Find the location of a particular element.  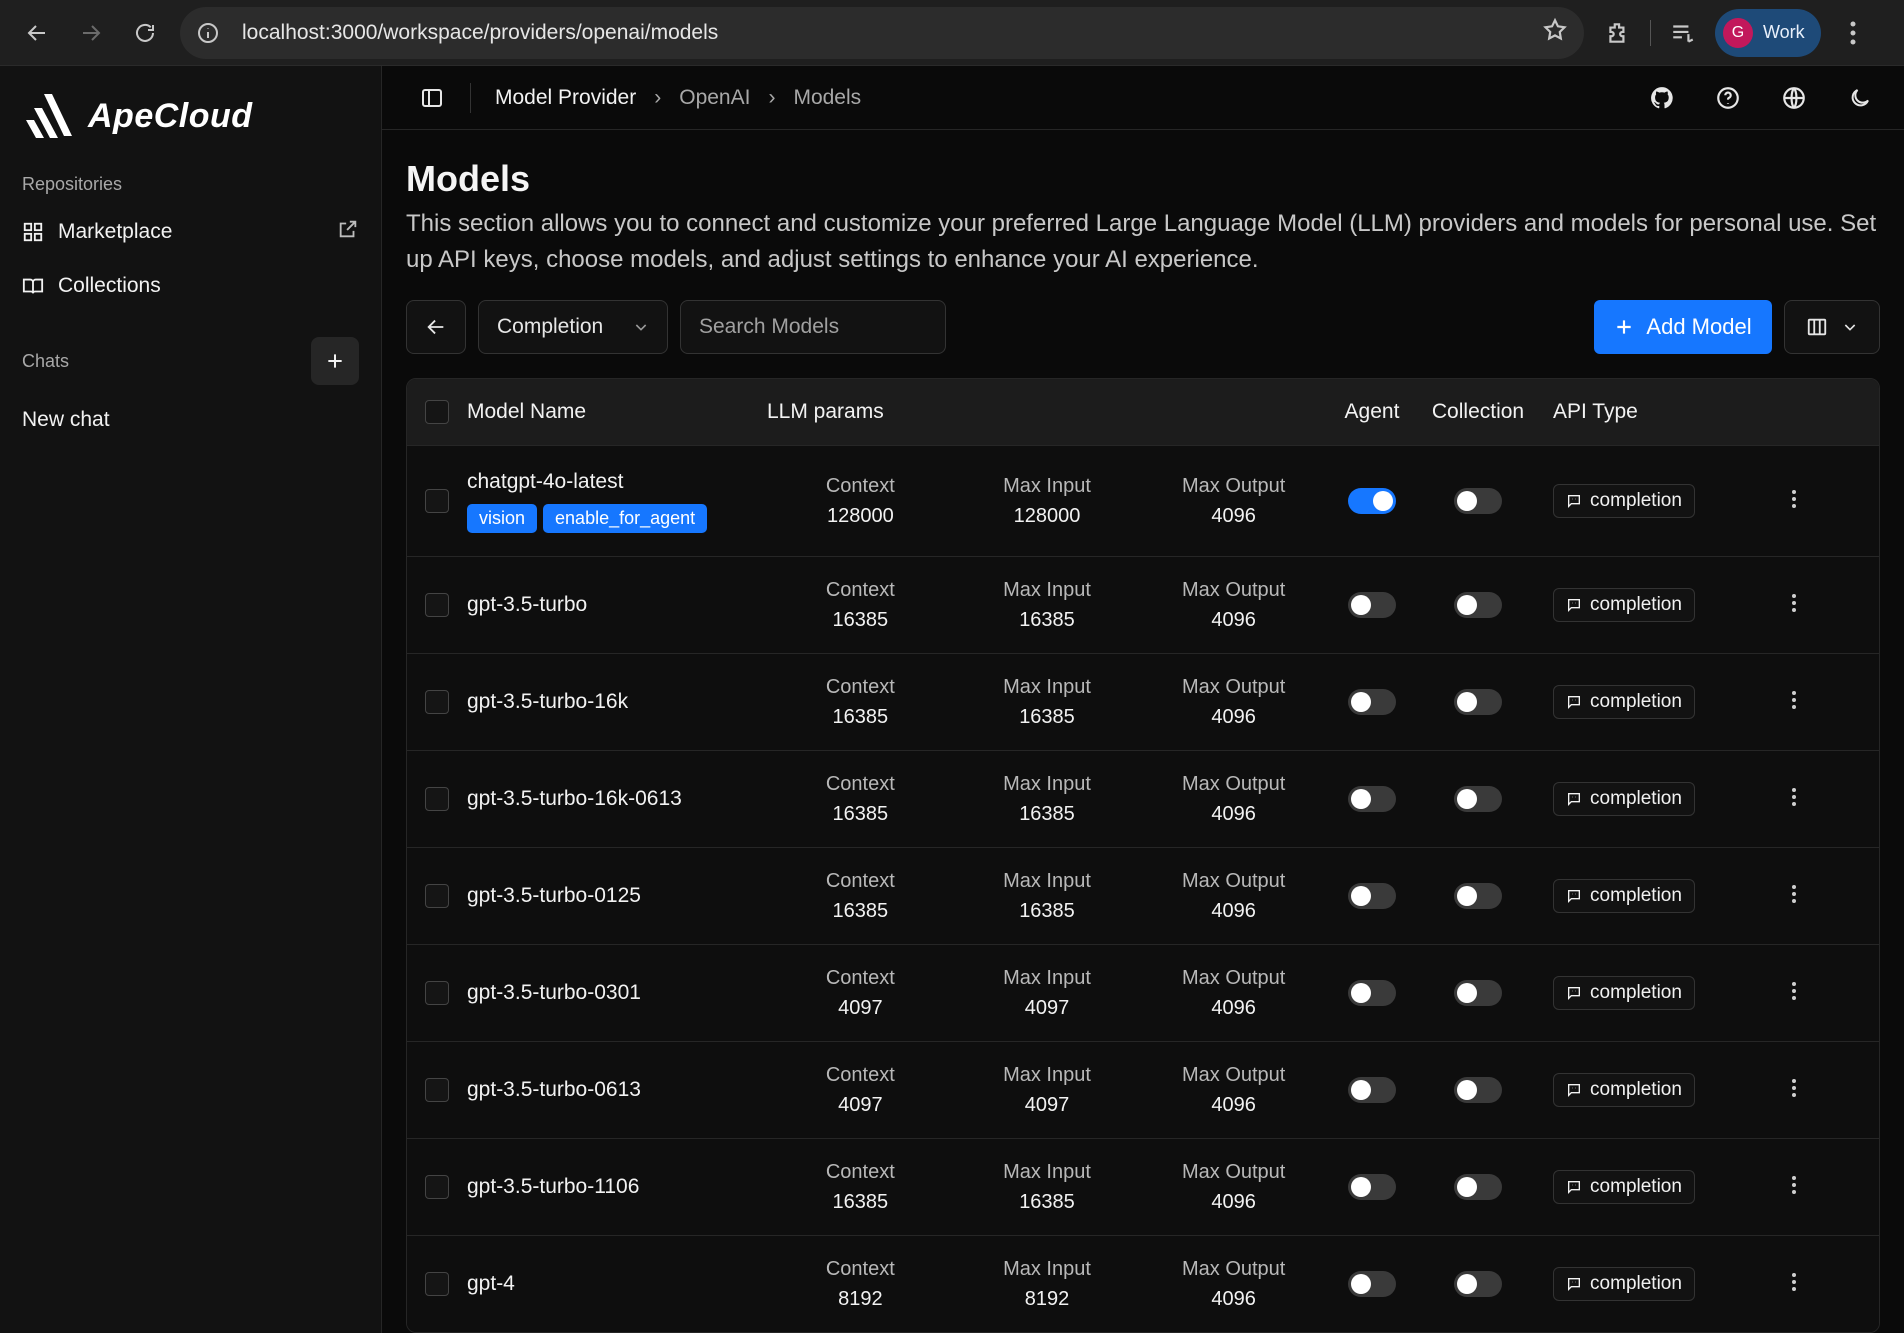

select-all-checkbox is located at coordinates (437, 412).